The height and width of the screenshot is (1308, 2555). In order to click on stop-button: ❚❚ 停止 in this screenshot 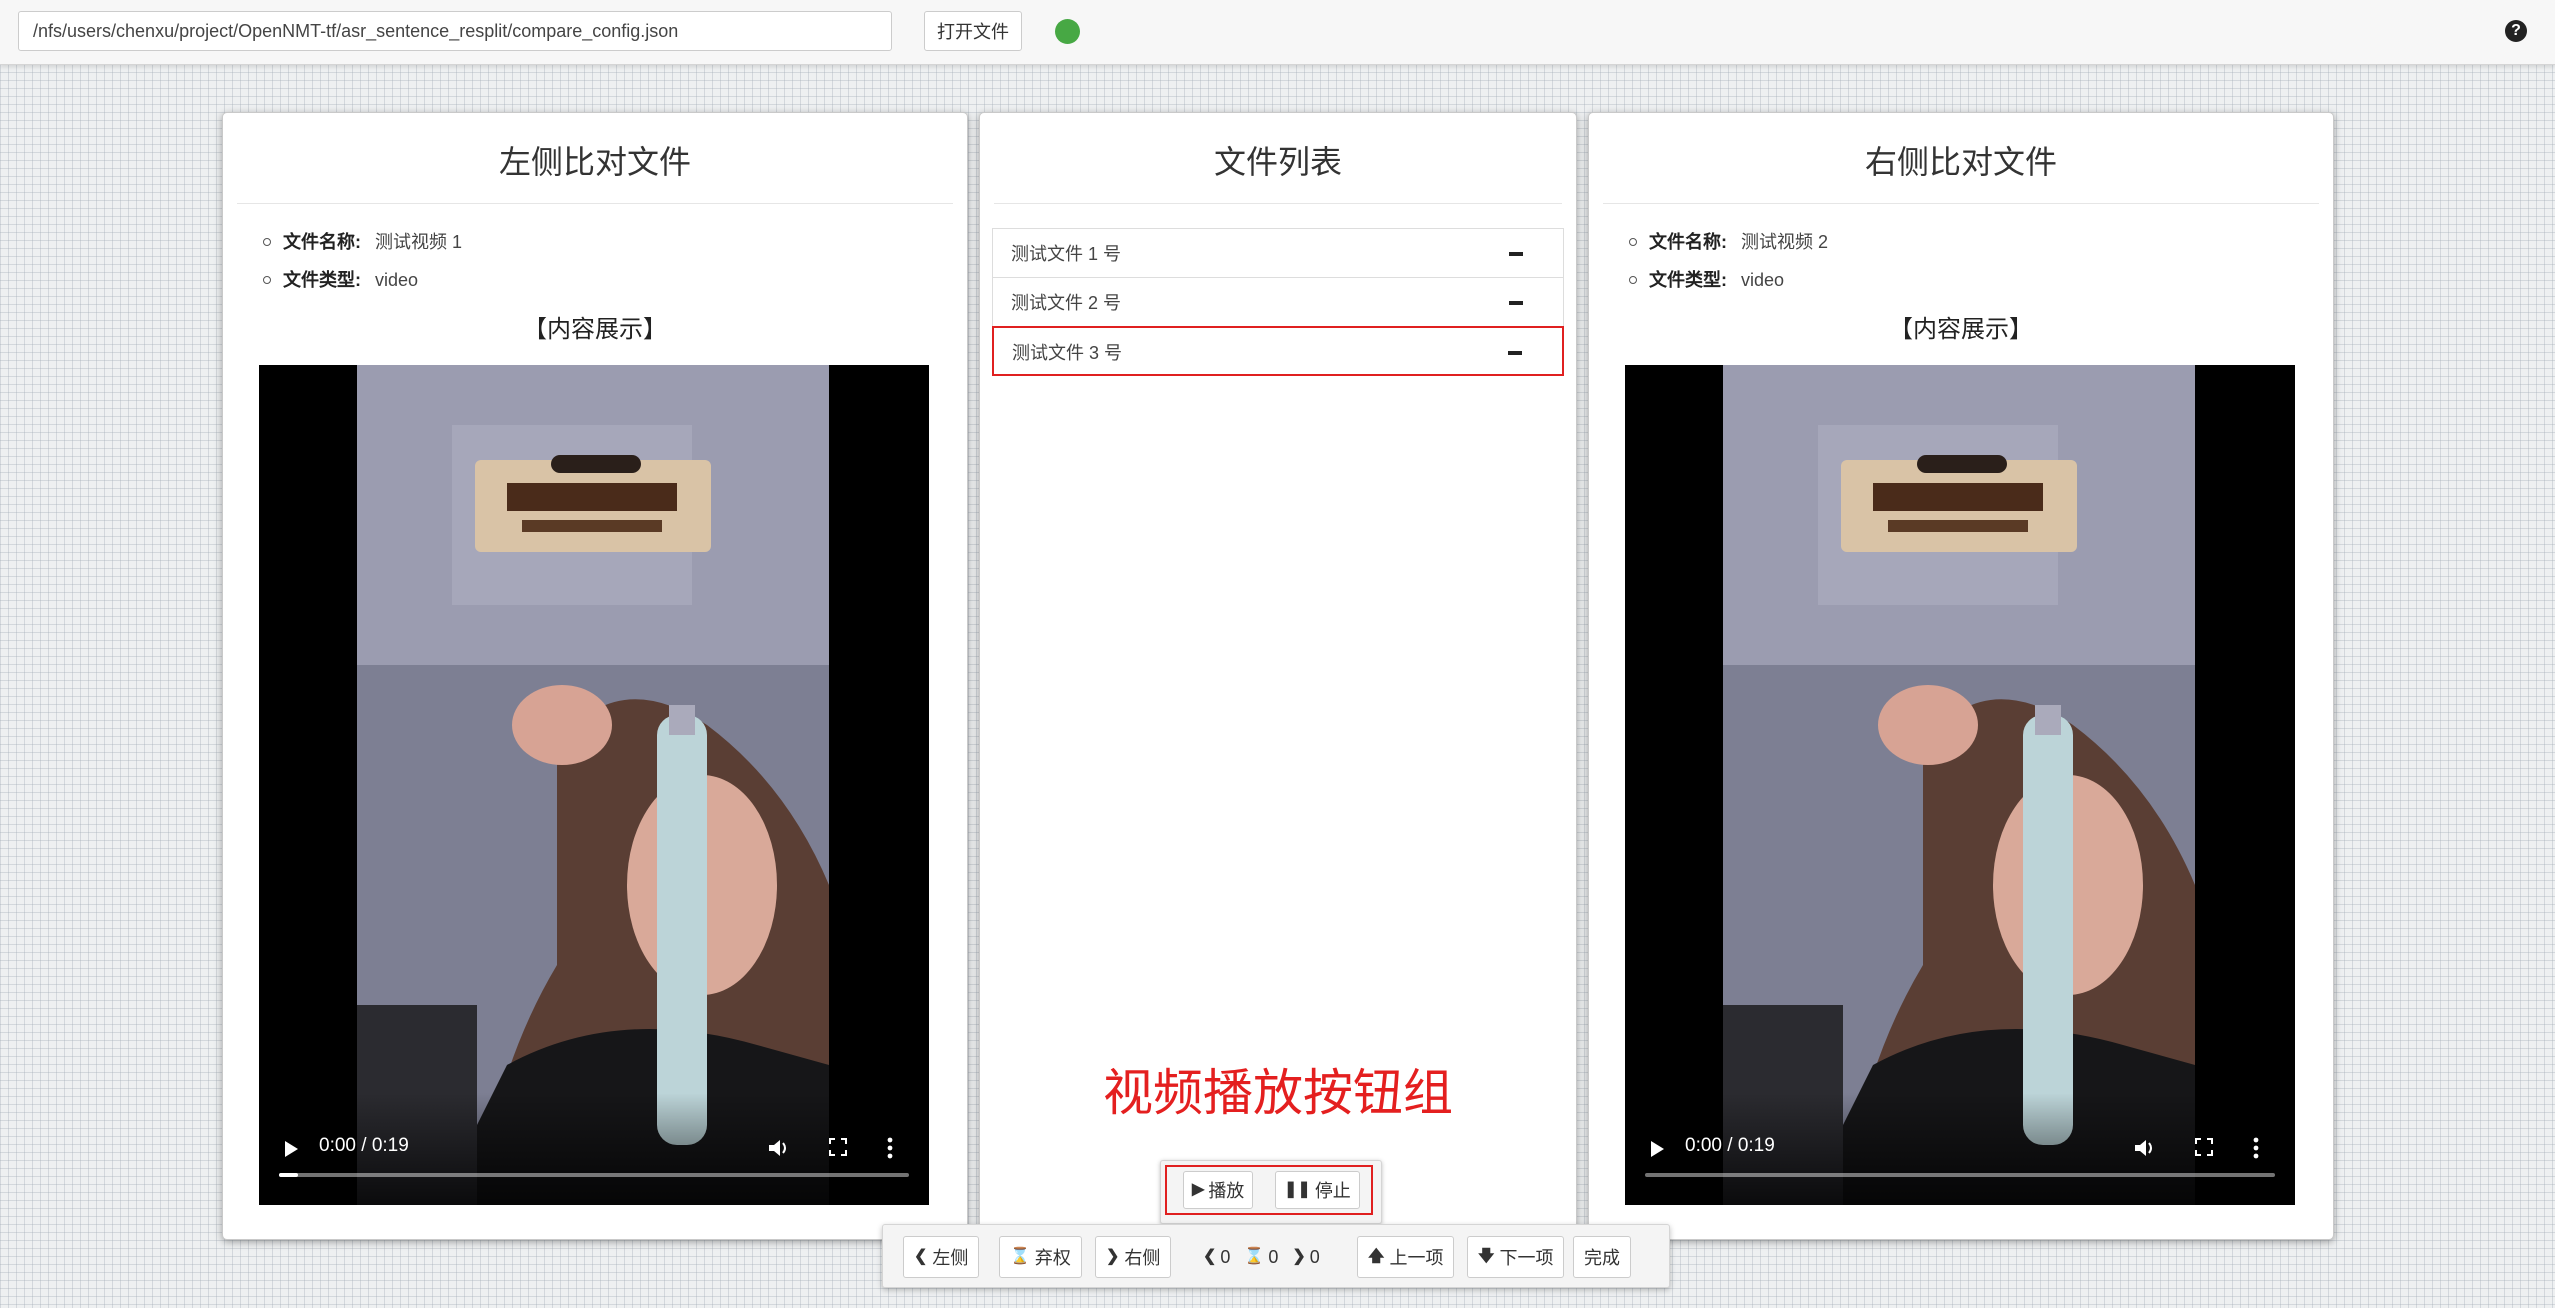, I will do `click(1317, 1190)`.